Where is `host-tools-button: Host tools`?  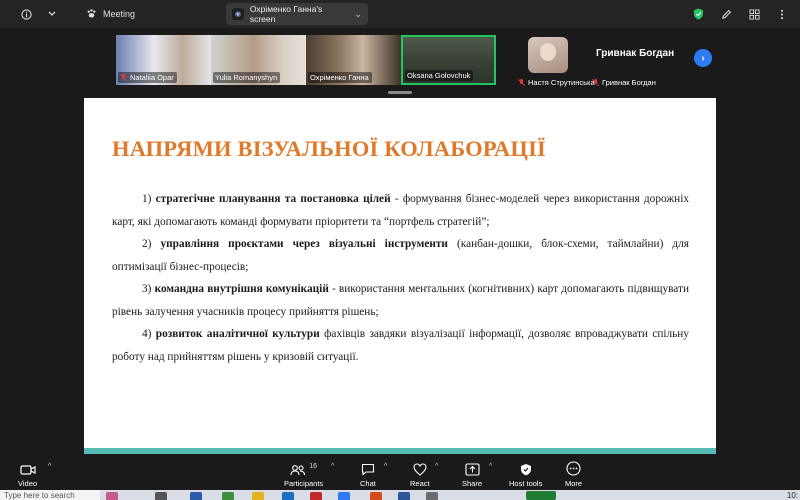
host-tools-button: Host tools is located at coordinates (525, 473).